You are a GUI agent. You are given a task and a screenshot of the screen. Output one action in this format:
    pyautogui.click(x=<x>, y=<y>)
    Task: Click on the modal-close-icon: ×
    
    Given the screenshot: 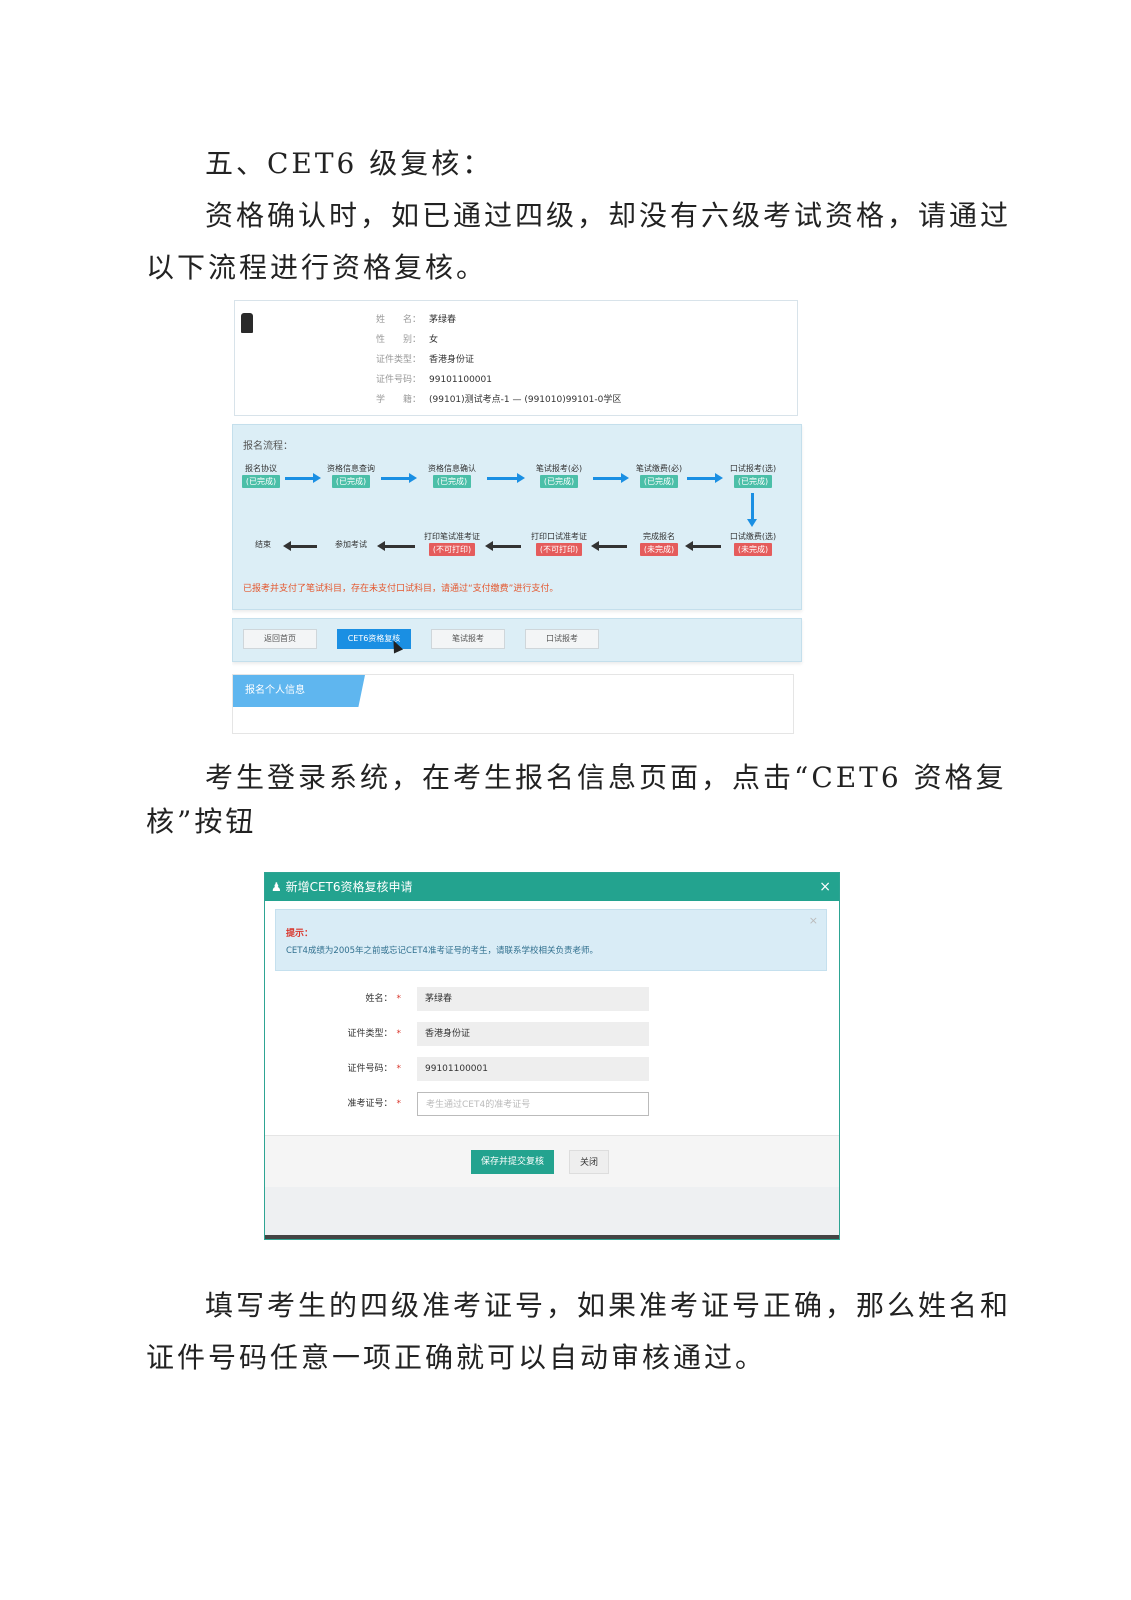 What is the action you would take?
    pyautogui.click(x=825, y=887)
    